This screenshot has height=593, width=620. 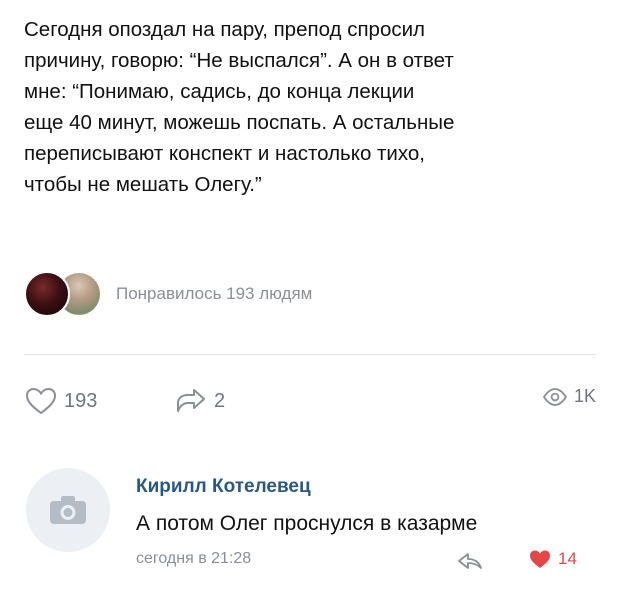 What do you see at coordinates (310, 354) in the screenshot?
I see `divider` at bounding box center [310, 354].